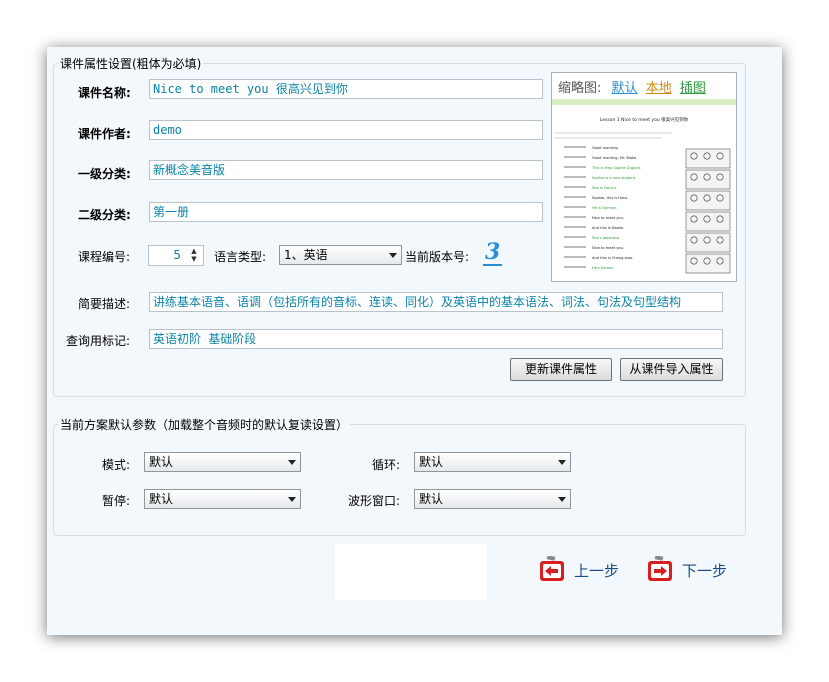  I want to click on update-properties-button: 更新课件属性, so click(561, 369).